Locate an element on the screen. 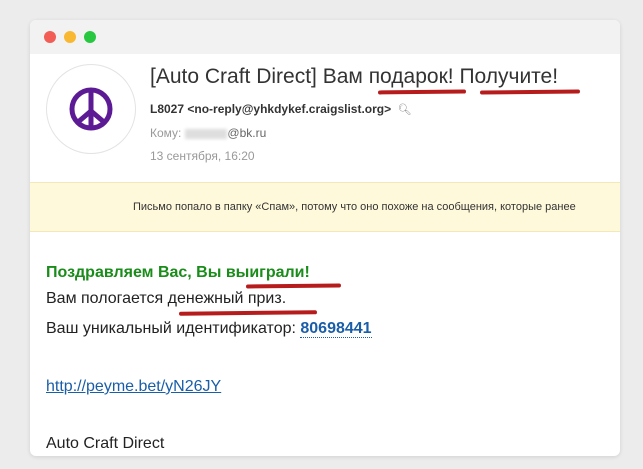  congrats-word-won: выиграли! is located at coordinates (267, 272).